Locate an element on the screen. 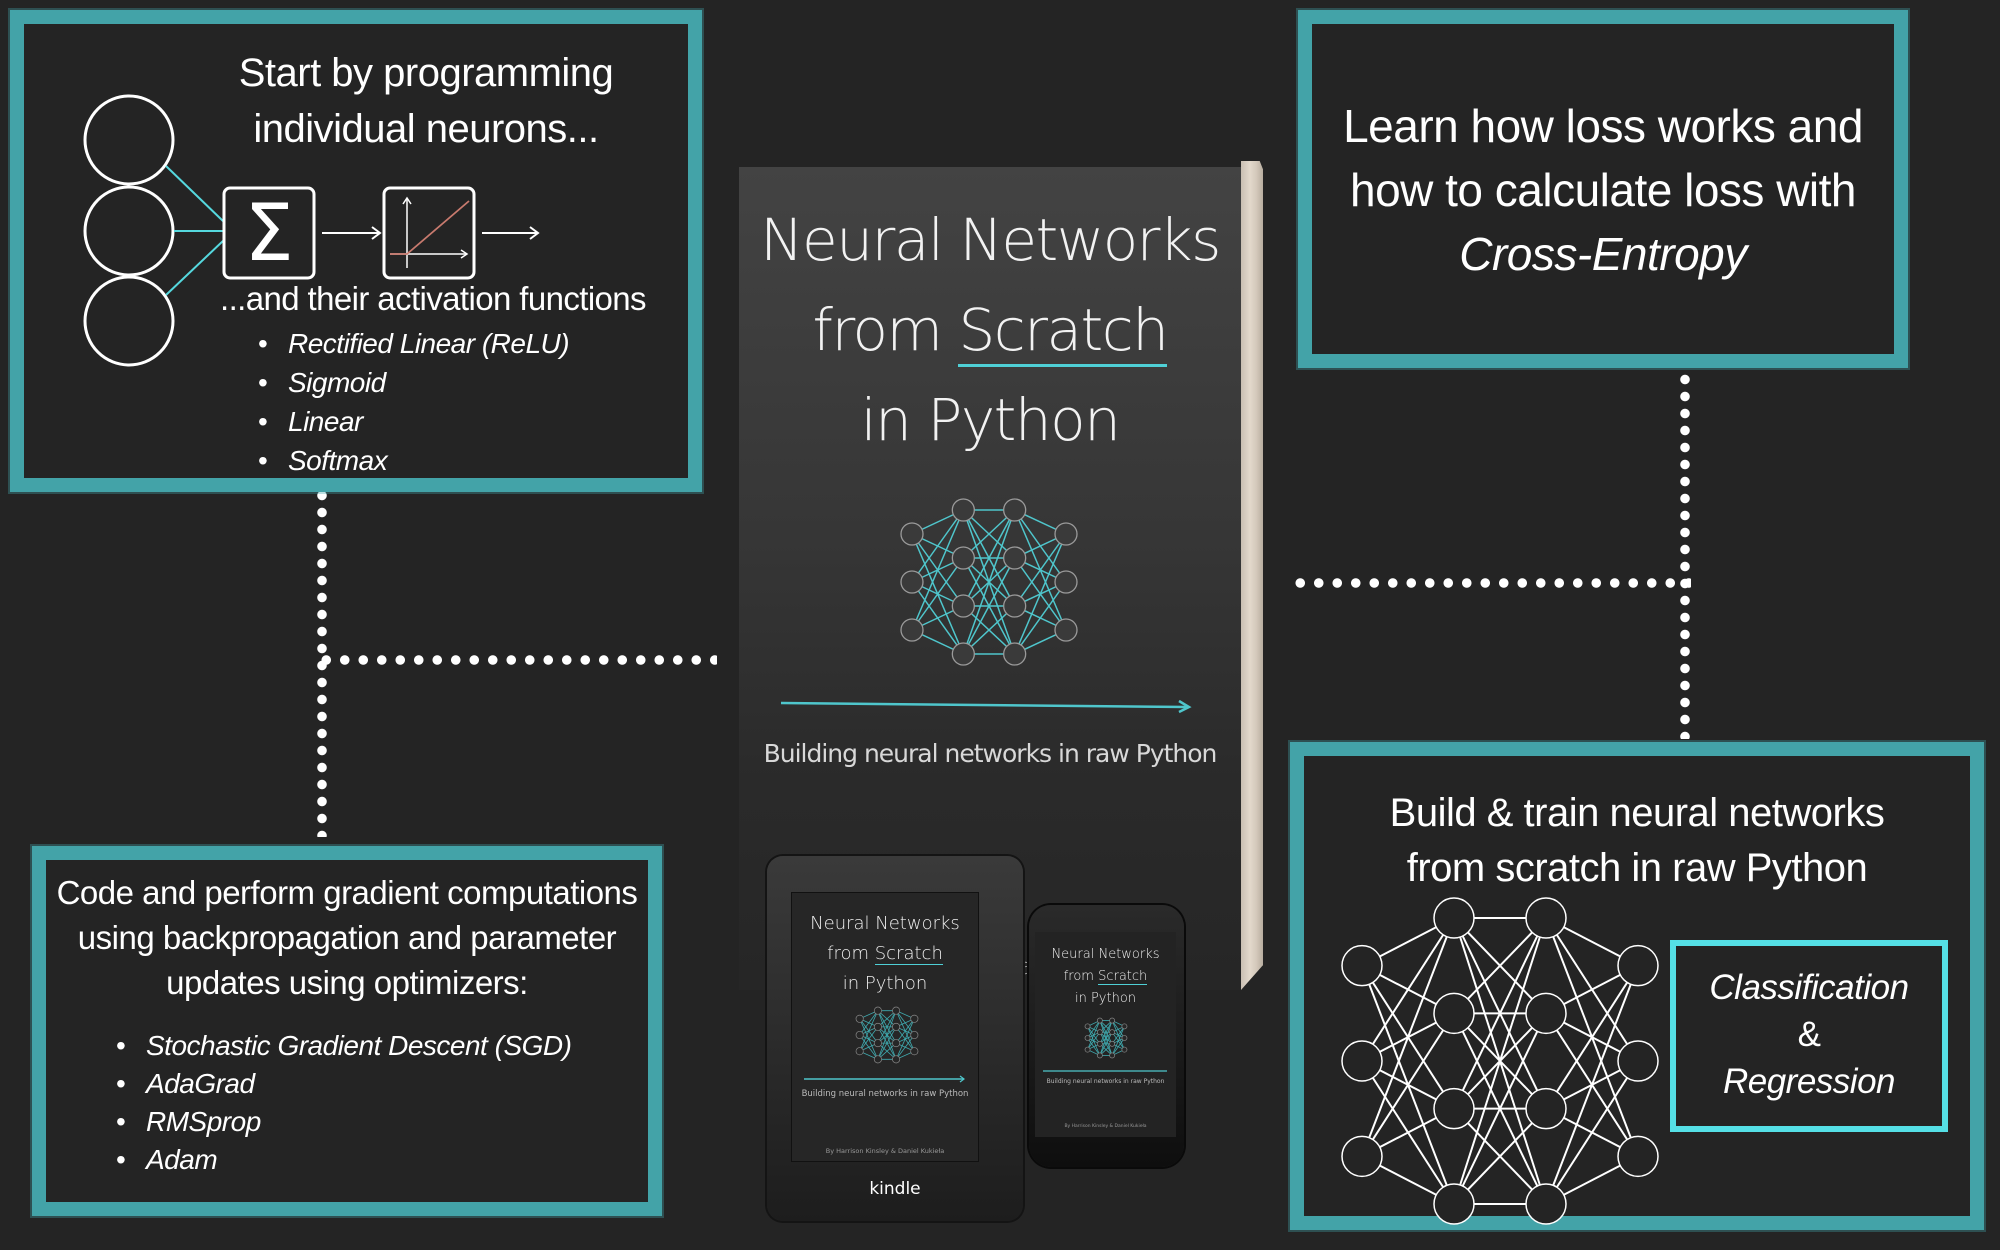 The width and height of the screenshot is (2000, 1250). kindle-network-icon is located at coordinates (887, 1035).